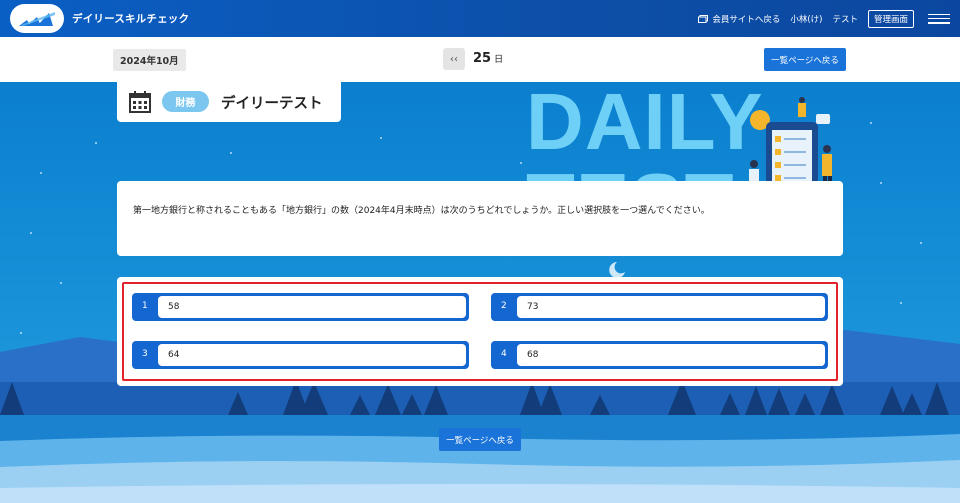  What do you see at coordinates (145, 306) in the screenshot?
I see `option-number: 1` at bounding box center [145, 306].